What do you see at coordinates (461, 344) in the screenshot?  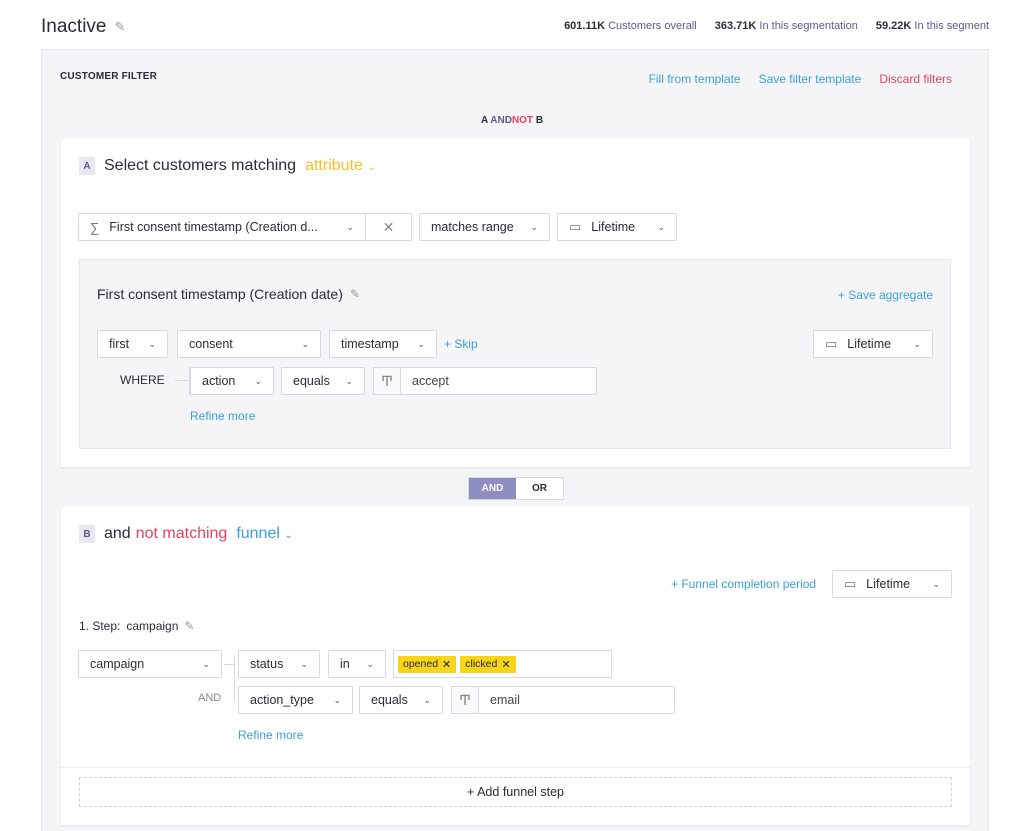 I see `skip-link: + Skip` at bounding box center [461, 344].